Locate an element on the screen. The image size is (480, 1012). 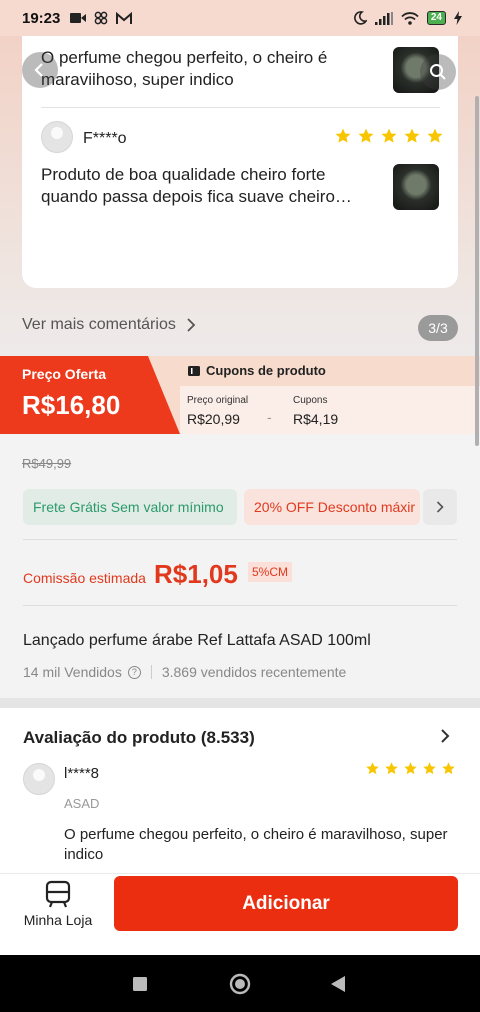
offer-price-label: Preço Oferta is located at coordinates (64, 374).